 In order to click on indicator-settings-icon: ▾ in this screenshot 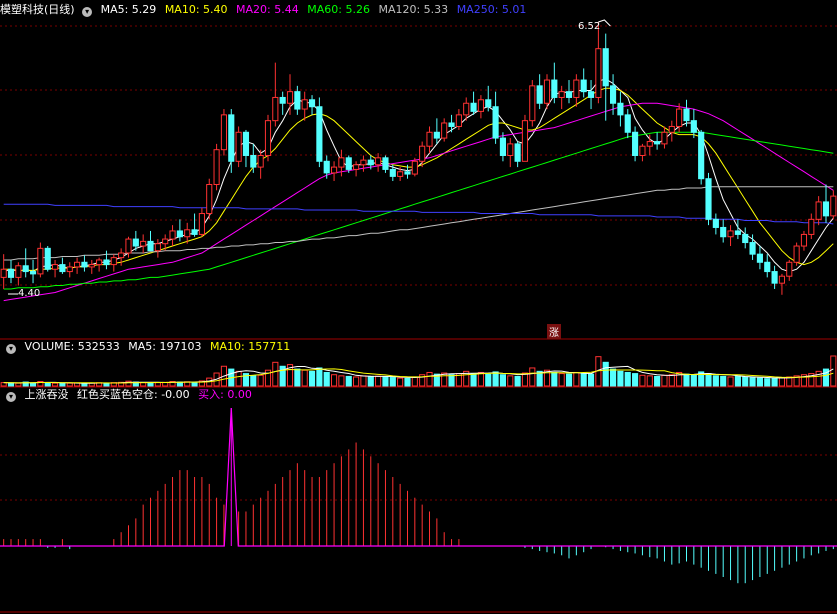, I will do `click(11, 397)`.